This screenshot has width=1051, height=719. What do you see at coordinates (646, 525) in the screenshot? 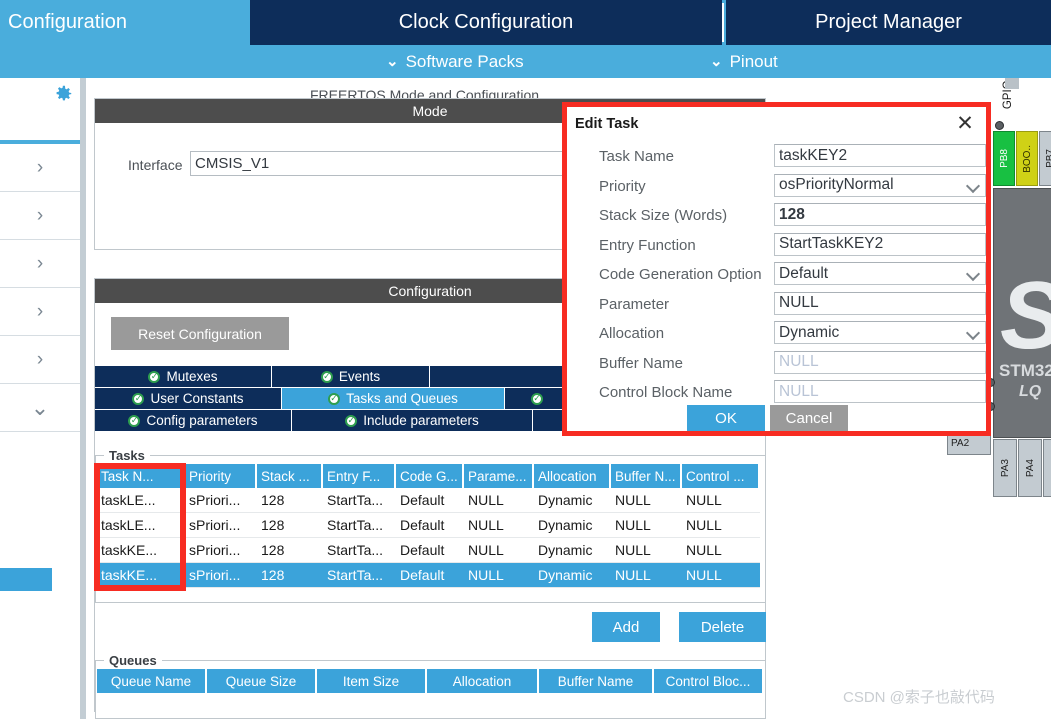
I see `tasks-cell-1-7: NULL` at bounding box center [646, 525].